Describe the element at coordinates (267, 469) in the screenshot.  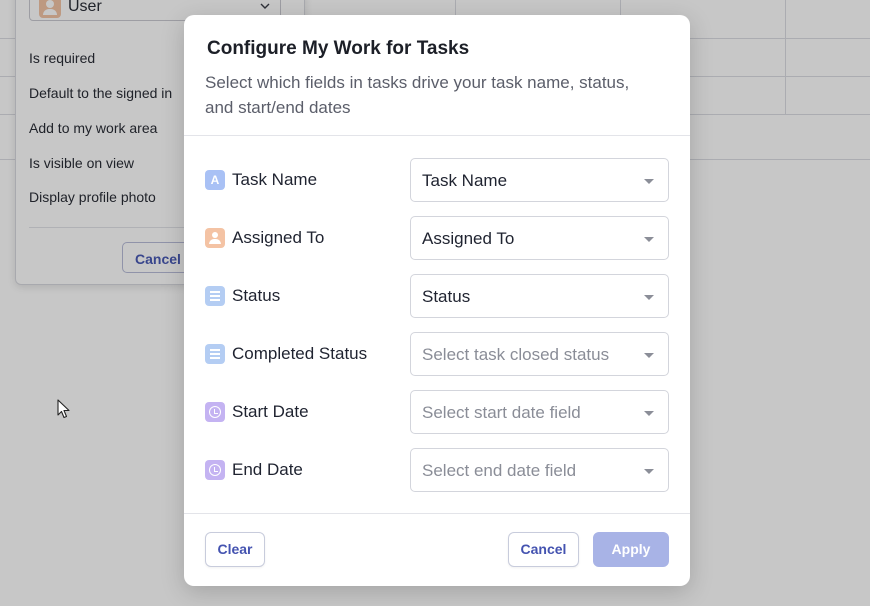
I see `field-label: End Date` at that location.